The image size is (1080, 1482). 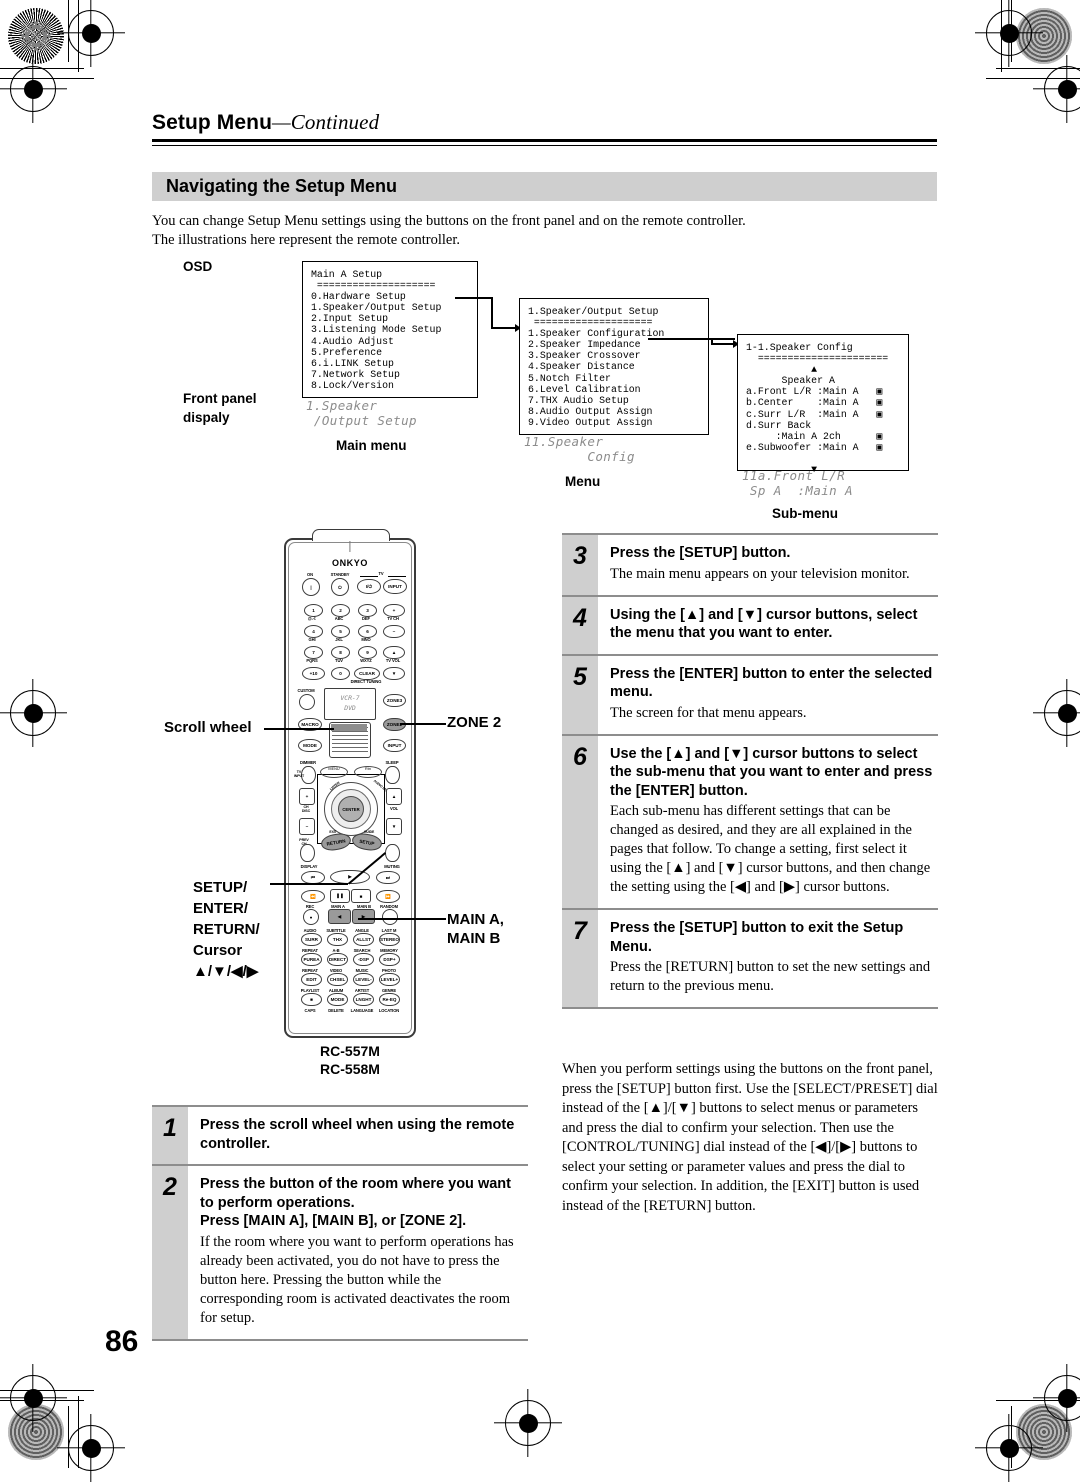 I want to click on page-header: Setup Menu—Continued, so click(x=544, y=128).